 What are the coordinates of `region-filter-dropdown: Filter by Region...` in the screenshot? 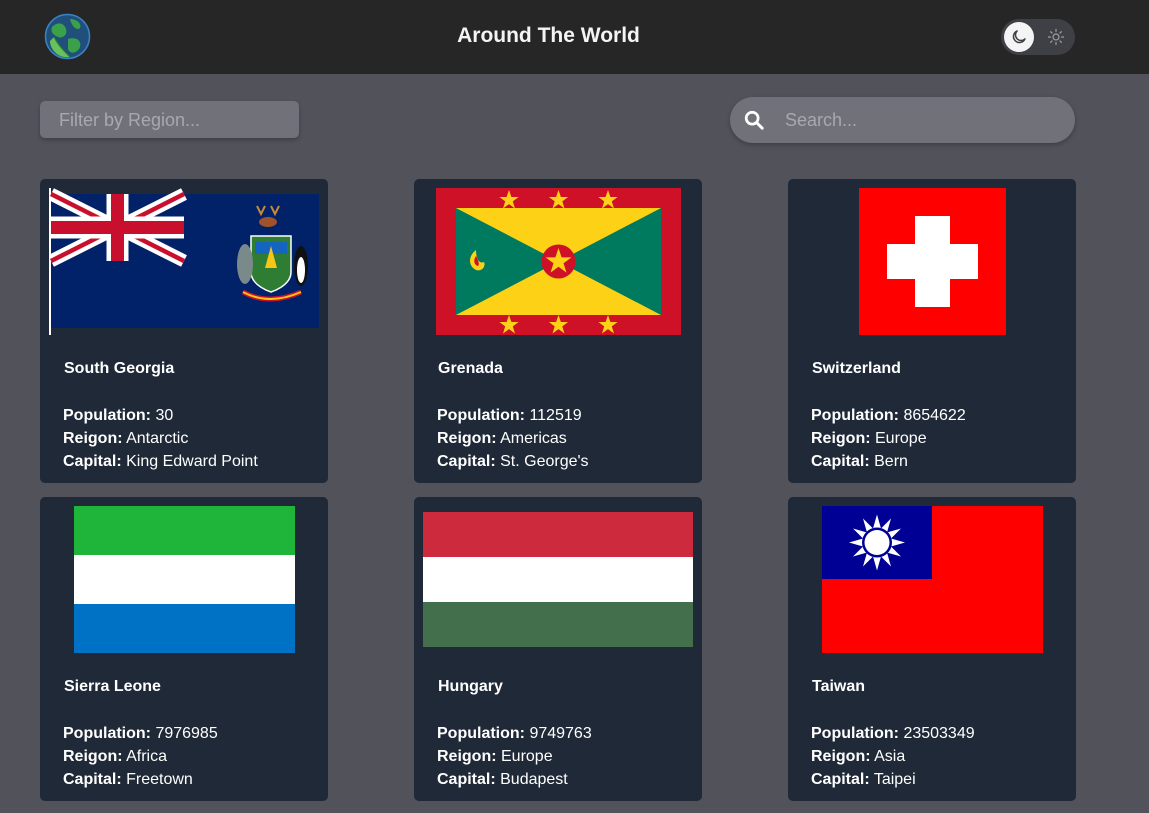 It's located at (169, 119).